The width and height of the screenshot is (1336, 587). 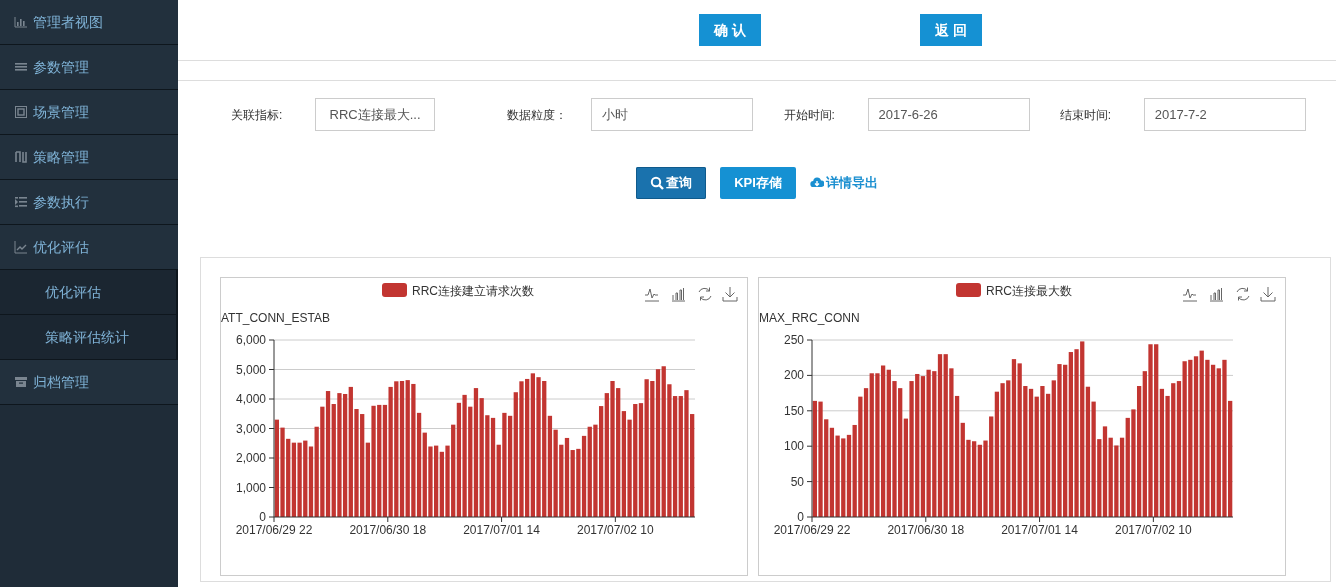 What do you see at coordinates (89, 202) in the screenshot?
I see `sidebar-item: 参数执行` at bounding box center [89, 202].